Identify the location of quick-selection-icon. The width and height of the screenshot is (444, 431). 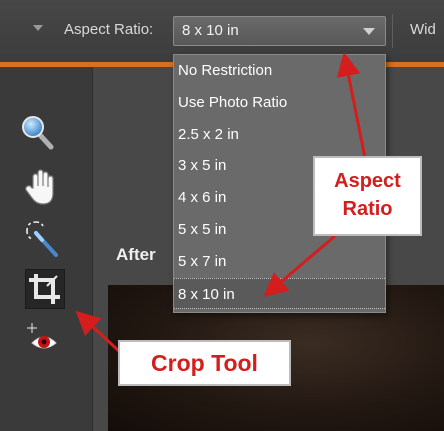
(42, 239).